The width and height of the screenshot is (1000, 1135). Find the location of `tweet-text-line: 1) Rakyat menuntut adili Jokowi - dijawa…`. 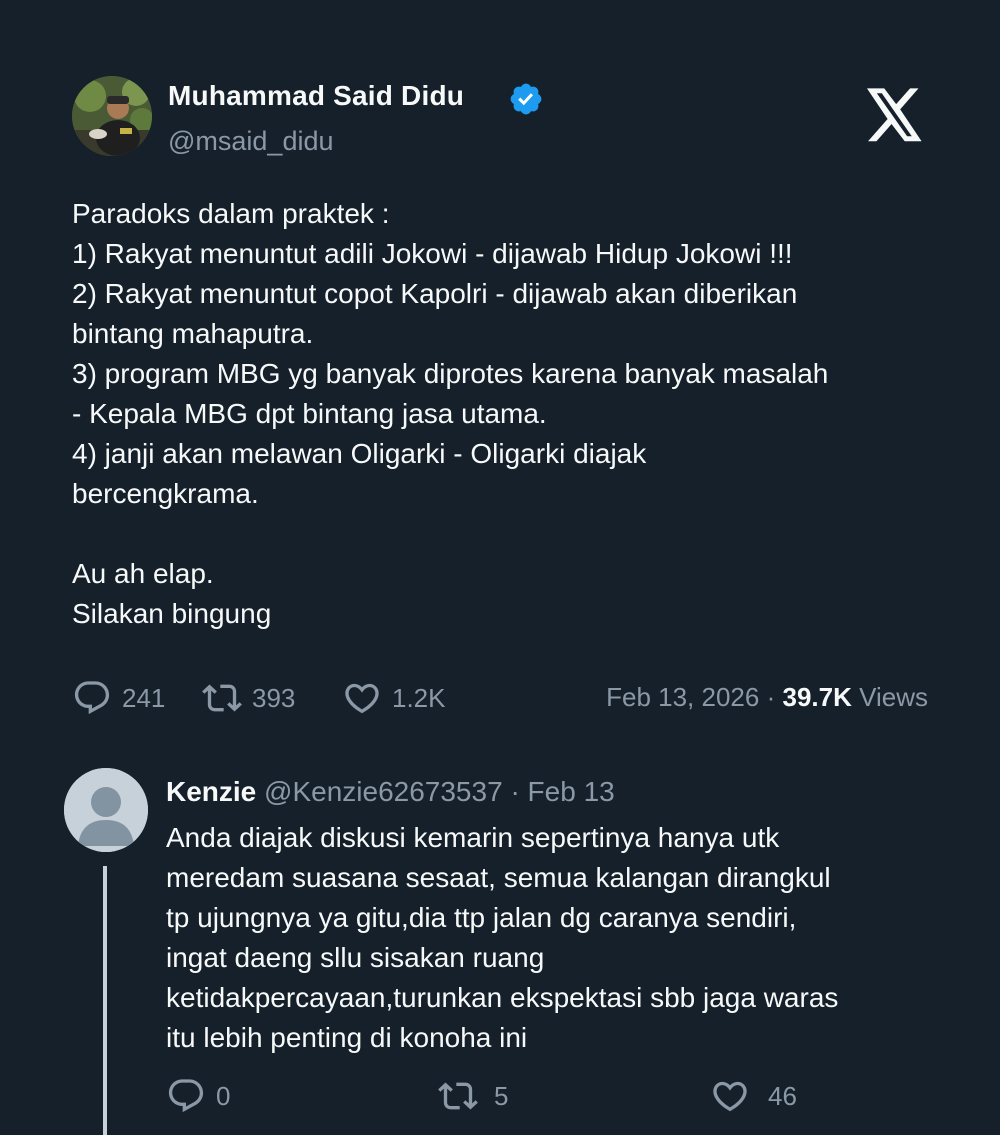

tweet-text-line: 1) Rakyat menuntut adili Jokowi - dijawa… is located at coordinates (432, 253).